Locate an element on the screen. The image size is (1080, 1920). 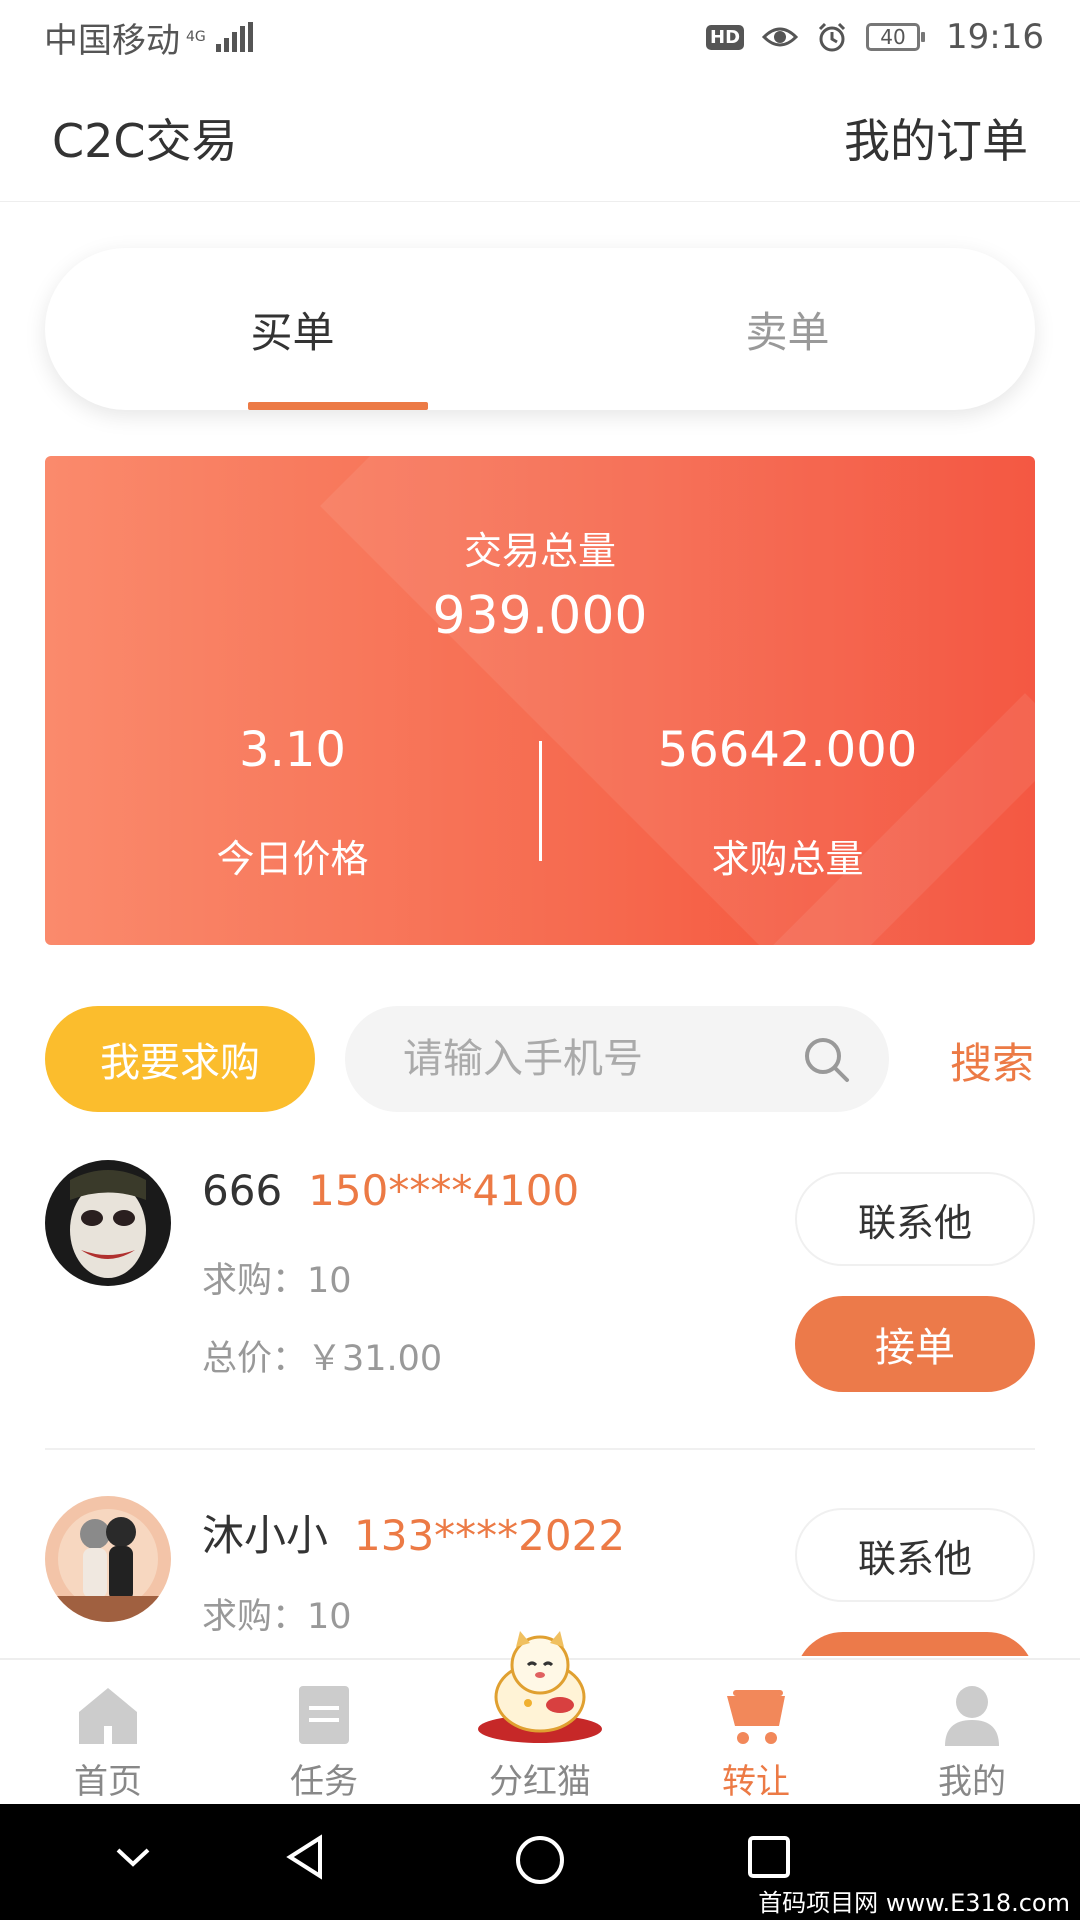
row-divider is located at coordinates (540, 1449).